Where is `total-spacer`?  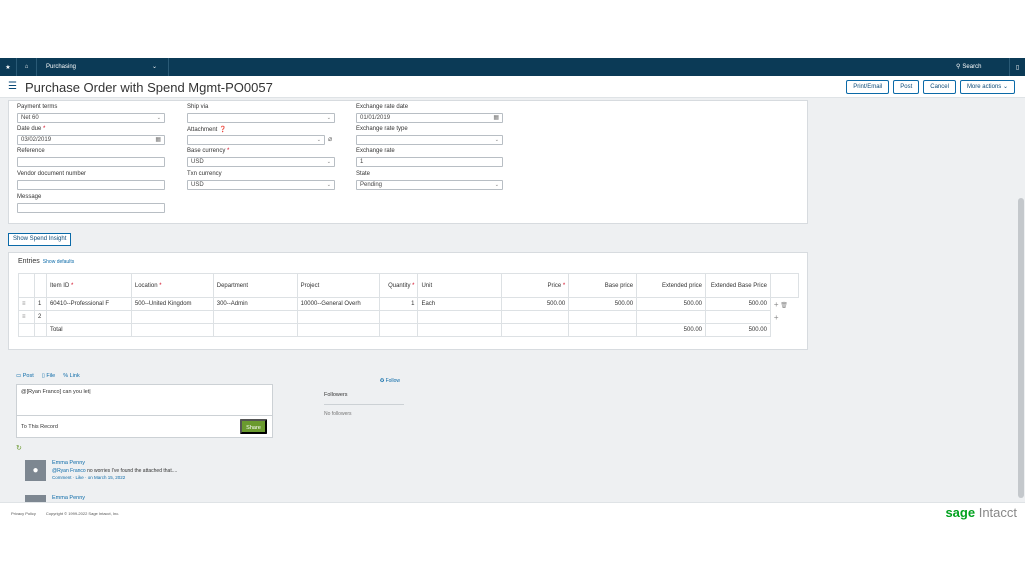 total-spacer is located at coordinates (172, 330).